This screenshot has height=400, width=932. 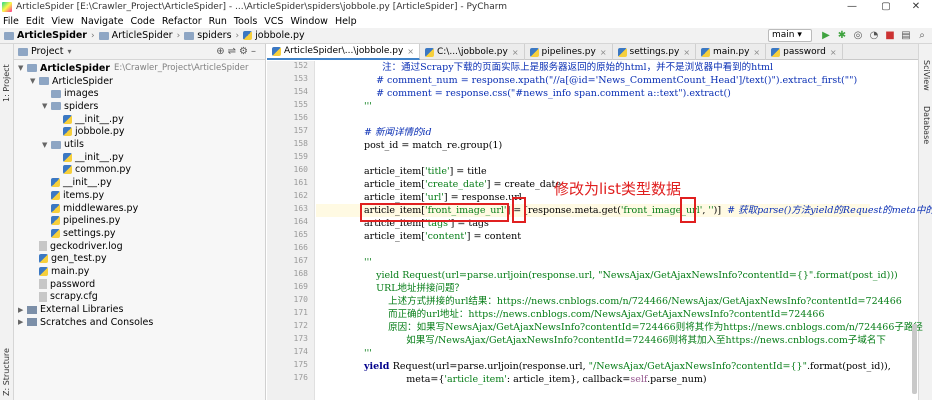 What do you see at coordinates (71, 81) in the screenshot?
I see `tree-item: ▼ ArticleSpider` at bounding box center [71, 81].